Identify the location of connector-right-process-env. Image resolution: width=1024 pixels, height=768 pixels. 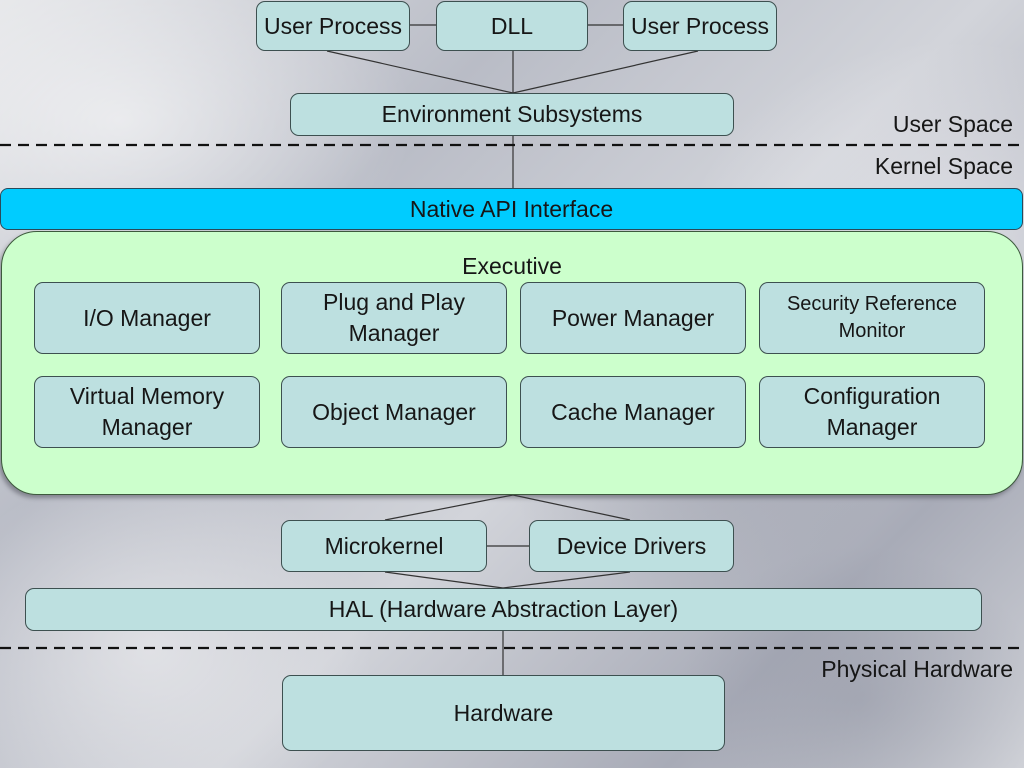
(605, 72).